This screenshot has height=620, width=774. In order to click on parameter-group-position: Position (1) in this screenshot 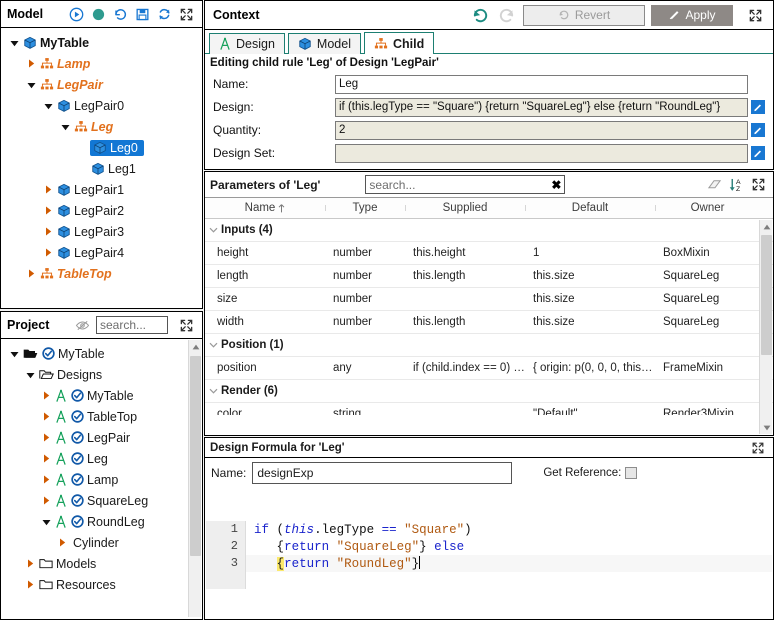, I will do `click(489, 345)`.